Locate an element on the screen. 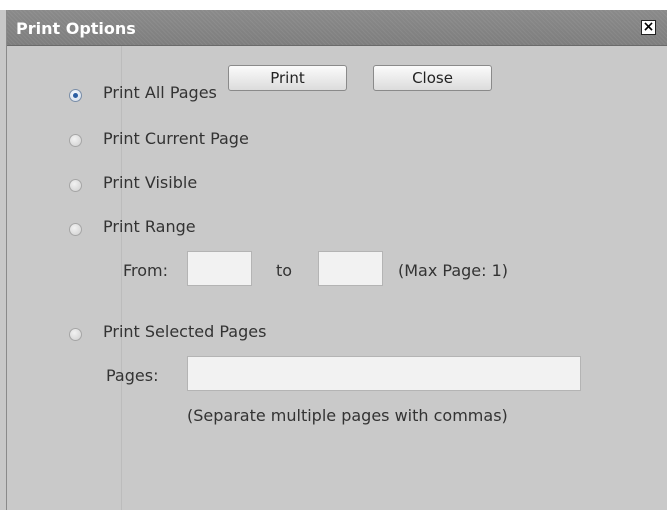 Image resolution: width=667 pixels, height=510 pixels. divider-line is located at coordinates (121, 278).